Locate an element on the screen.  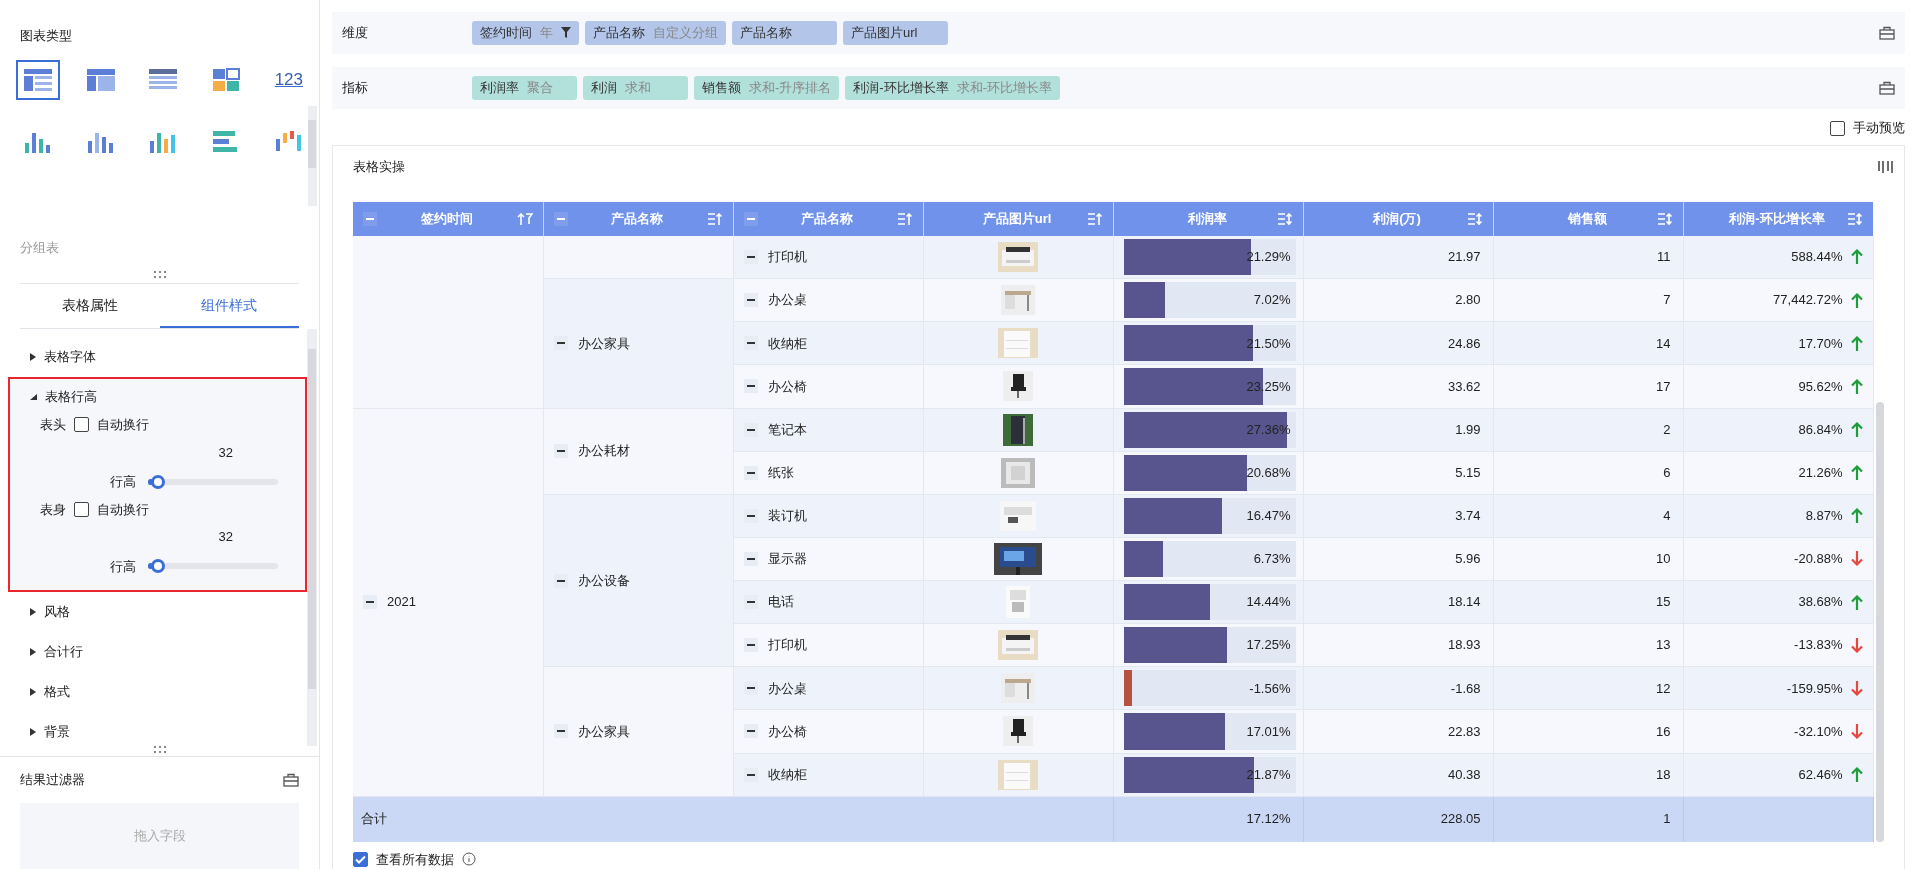
chart-type-button is located at coordinates (38, 79).